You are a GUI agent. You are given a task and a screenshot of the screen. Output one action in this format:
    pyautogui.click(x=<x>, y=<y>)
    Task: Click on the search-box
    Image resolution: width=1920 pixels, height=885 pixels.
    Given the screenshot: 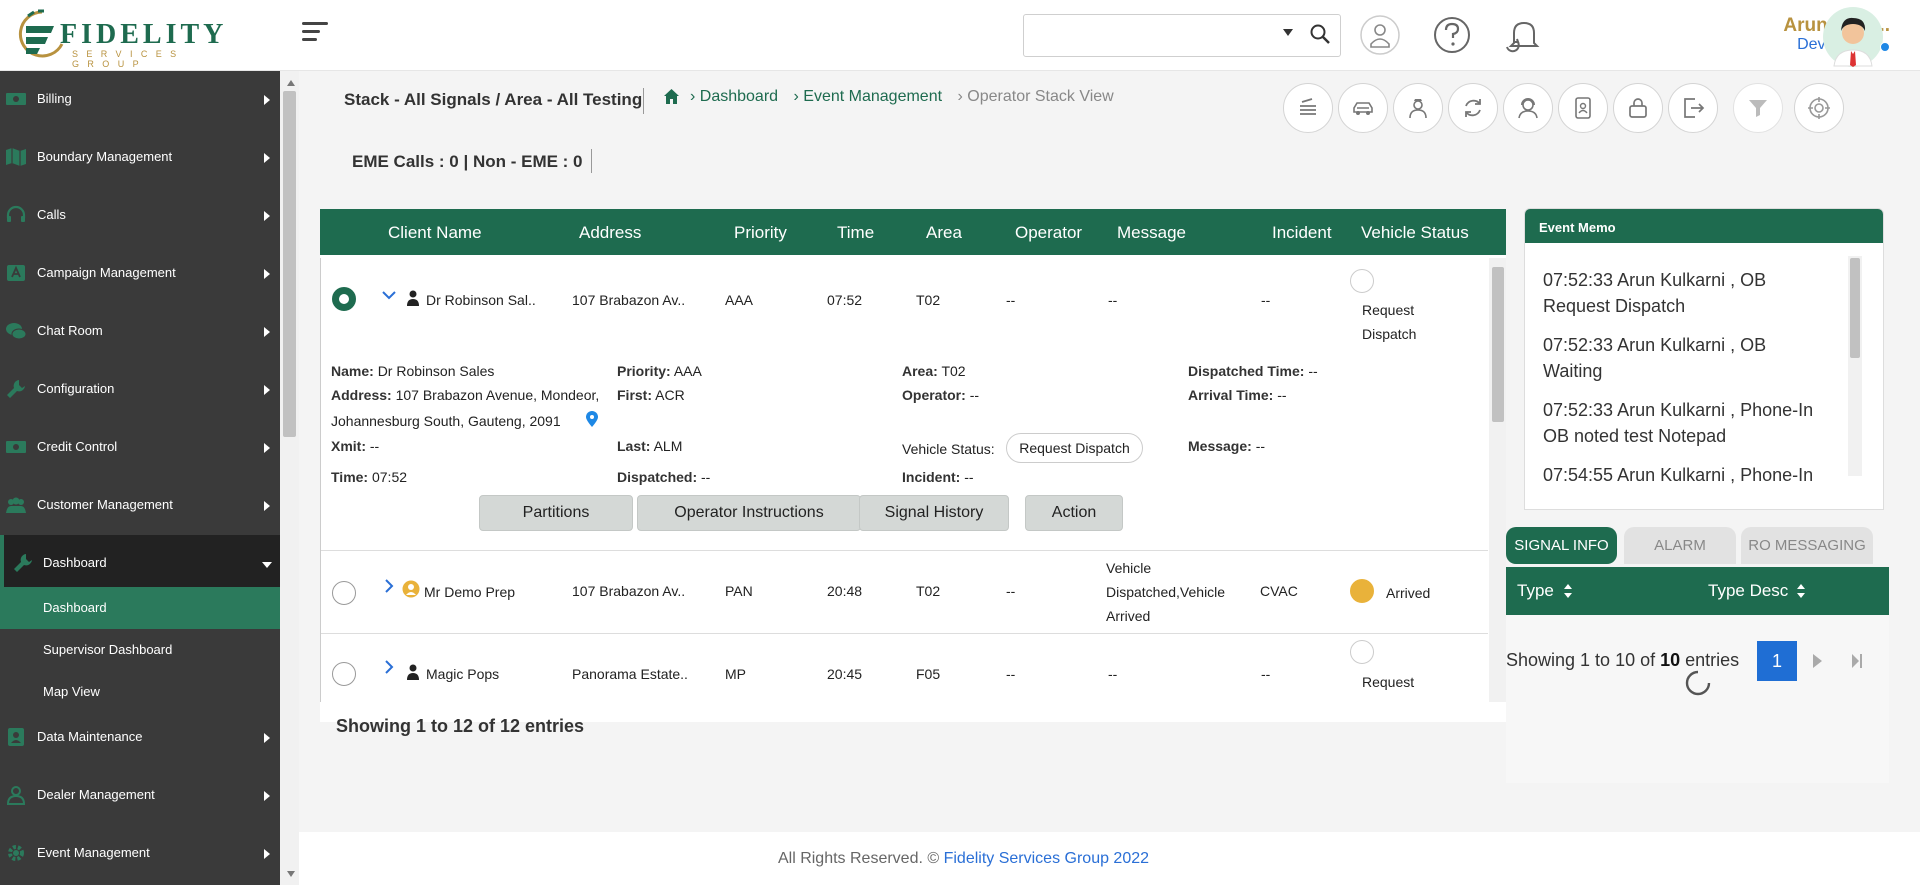 What is the action you would take?
    pyautogui.click(x=1182, y=35)
    